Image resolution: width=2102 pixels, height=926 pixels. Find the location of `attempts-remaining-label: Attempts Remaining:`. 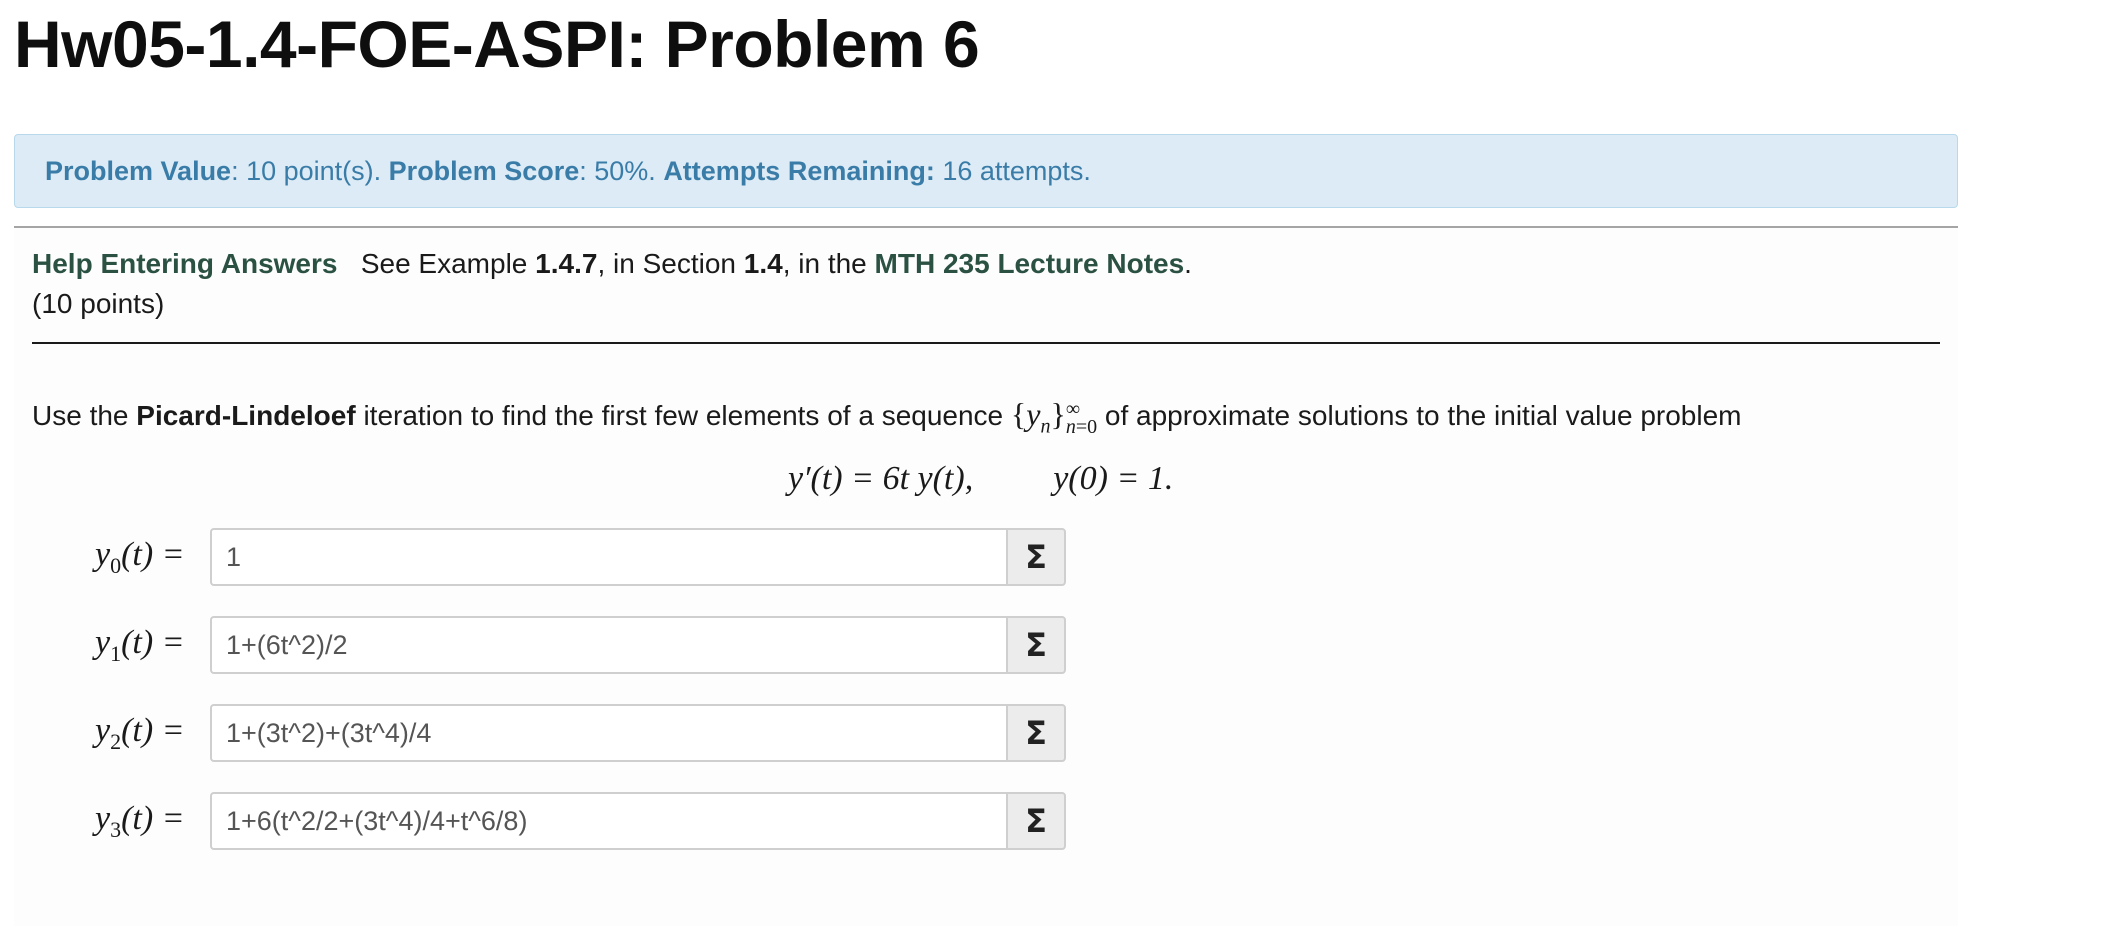

attempts-remaining-label: Attempts Remaining: is located at coordinates (799, 170).